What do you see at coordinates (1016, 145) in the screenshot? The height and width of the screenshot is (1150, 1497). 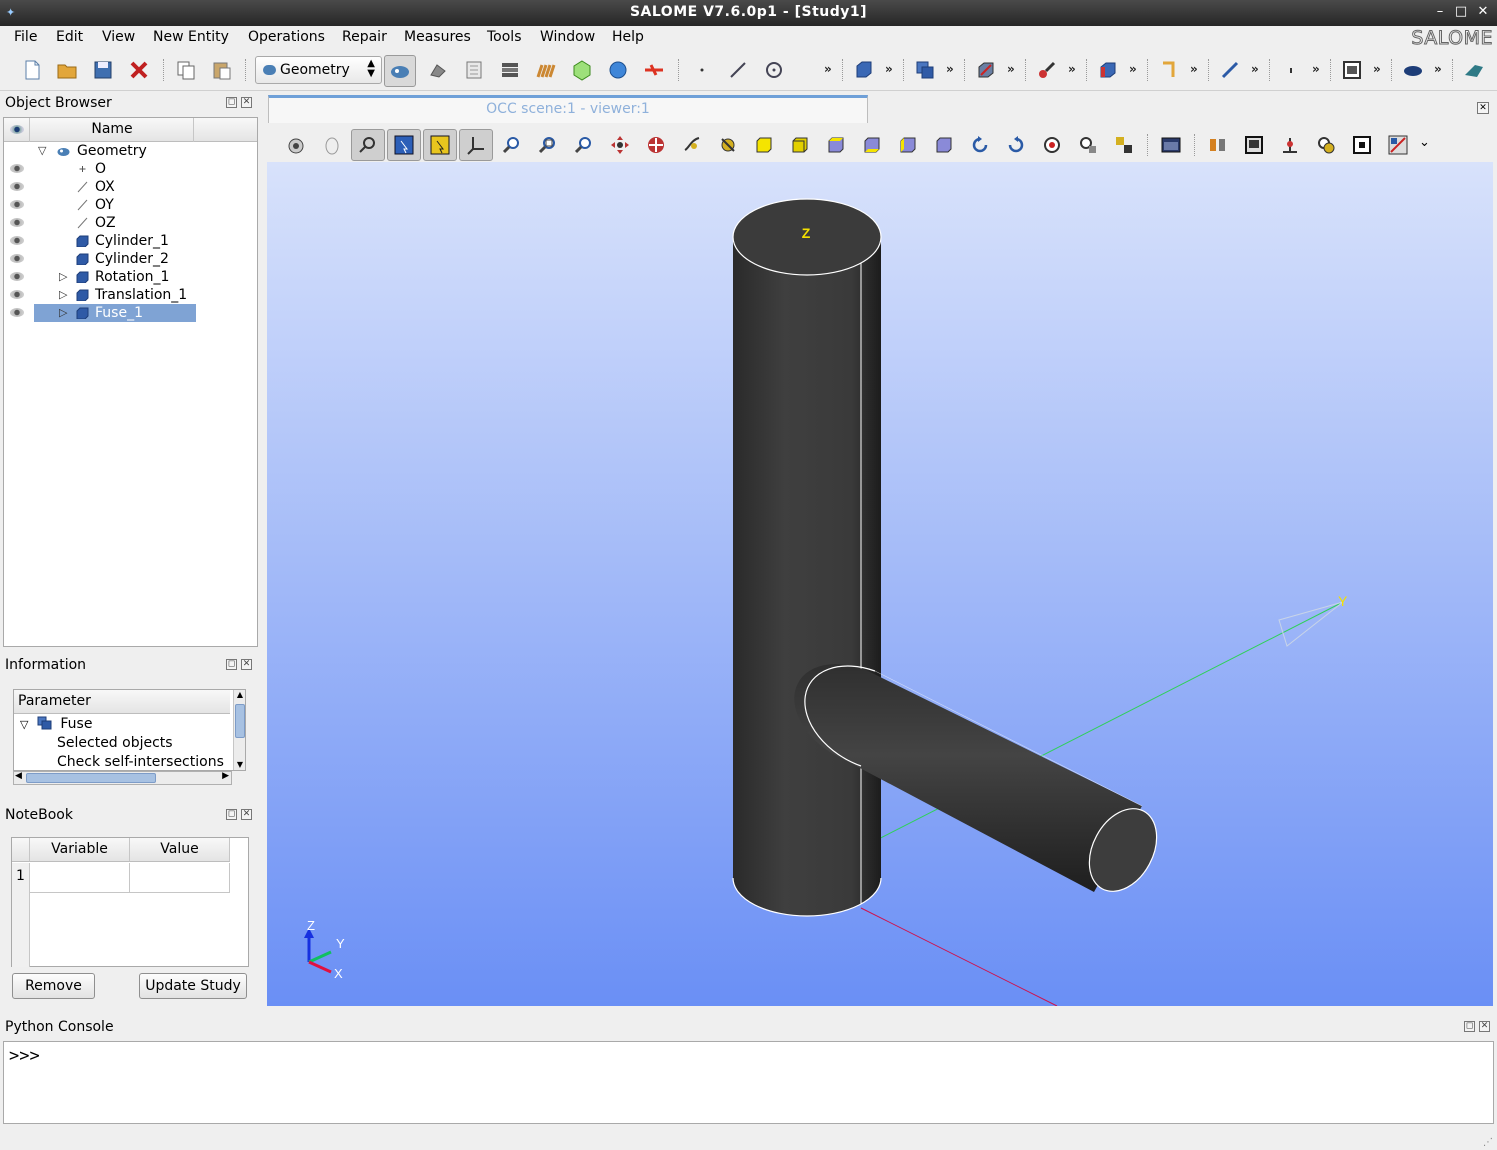 I see `rotate-clockwise-icon` at bounding box center [1016, 145].